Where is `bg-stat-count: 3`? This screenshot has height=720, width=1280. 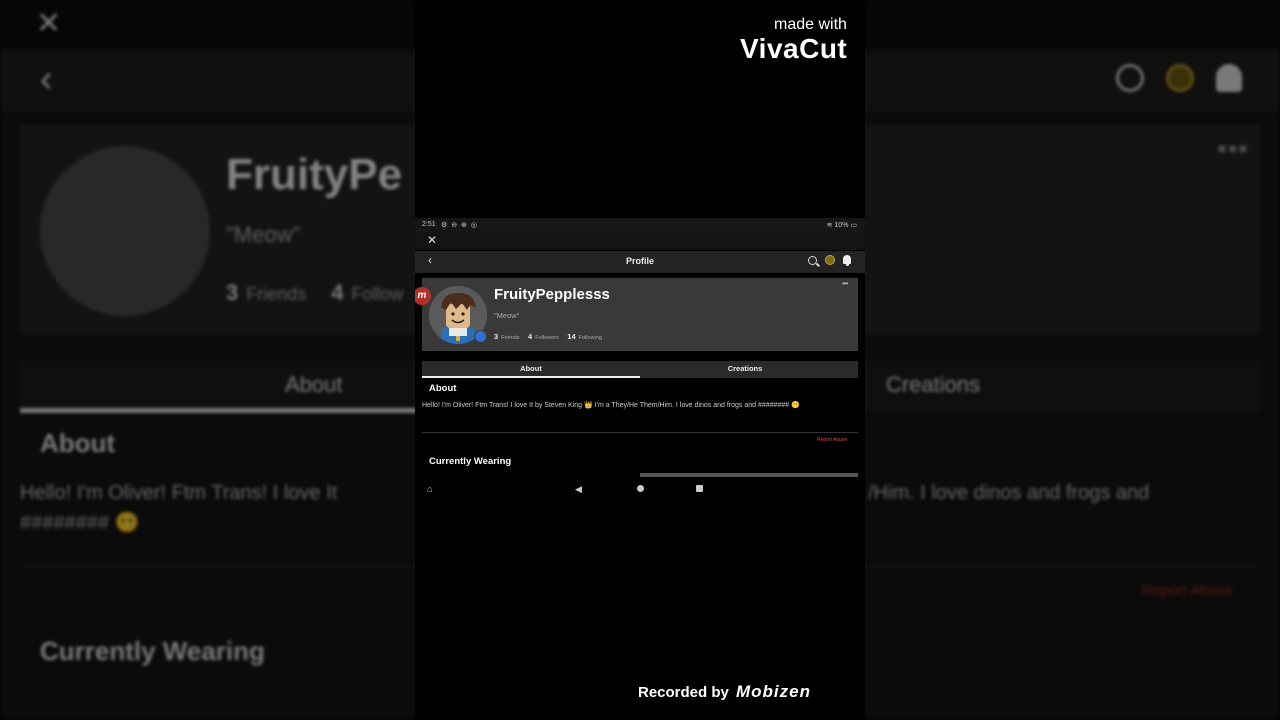
bg-stat-count: 3 is located at coordinates (232, 292).